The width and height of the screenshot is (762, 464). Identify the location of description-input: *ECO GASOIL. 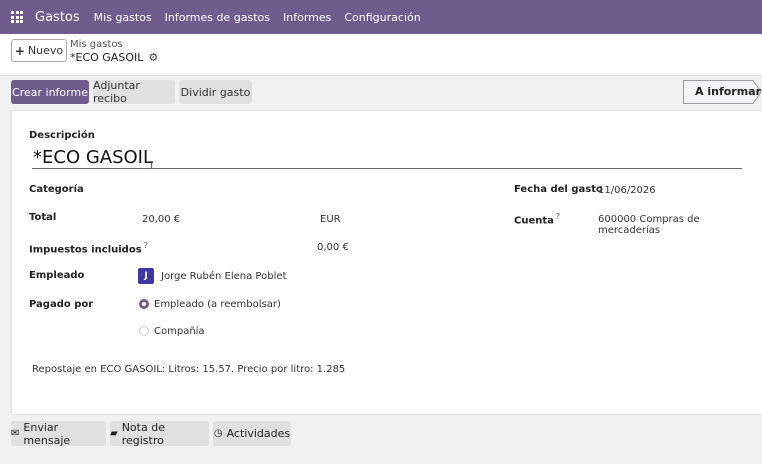
(387, 158).